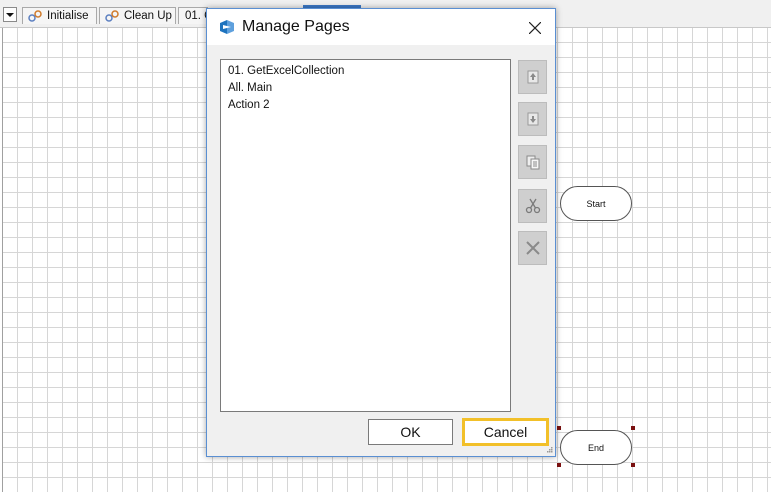 The height and width of the screenshot is (492, 771). I want to click on tab-label: Clean Up, so click(148, 16).